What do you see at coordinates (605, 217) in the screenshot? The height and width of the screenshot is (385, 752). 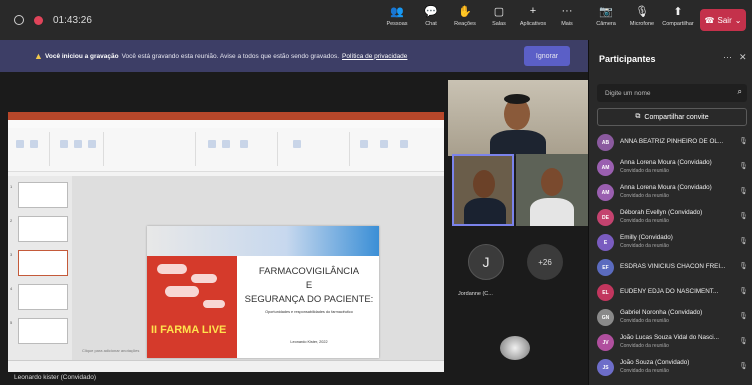 I see `avatar: DE` at bounding box center [605, 217].